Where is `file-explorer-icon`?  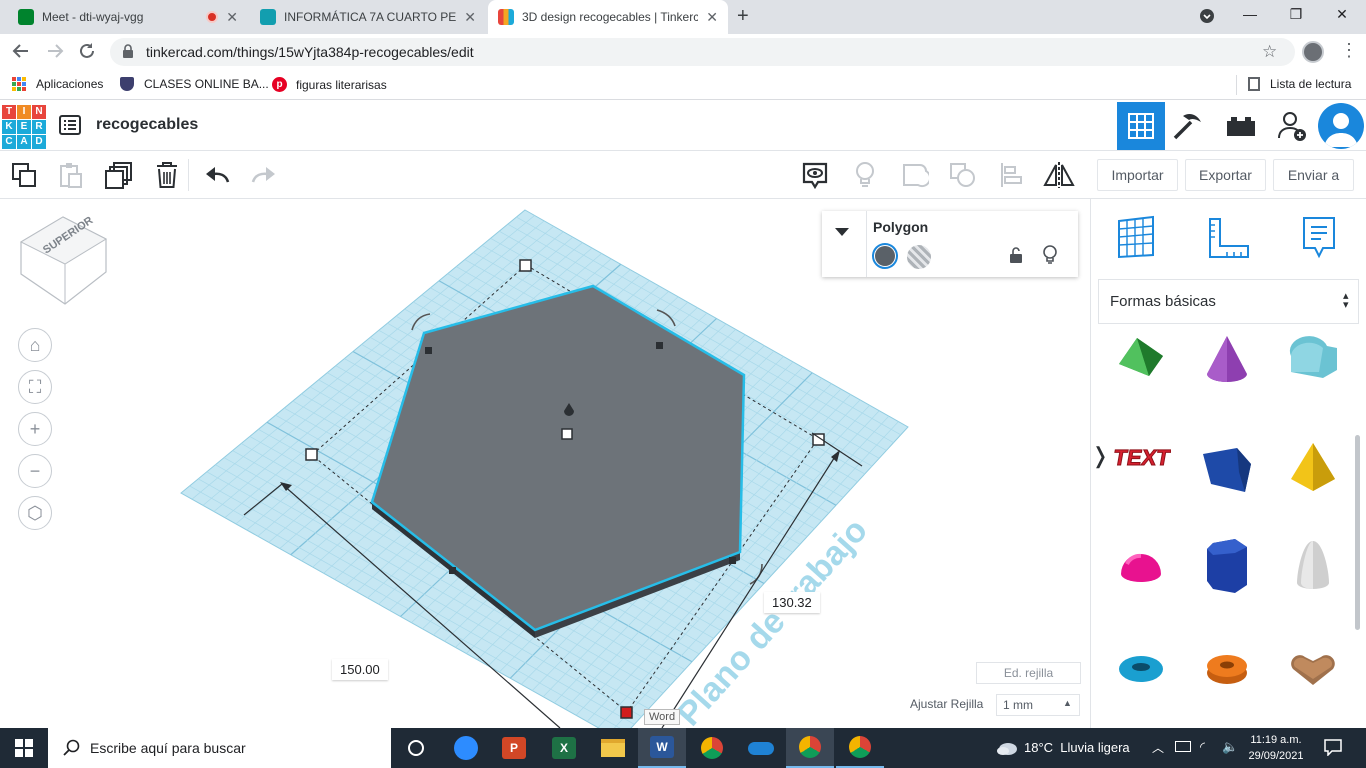 file-explorer-icon is located at coordinates (613, 748).